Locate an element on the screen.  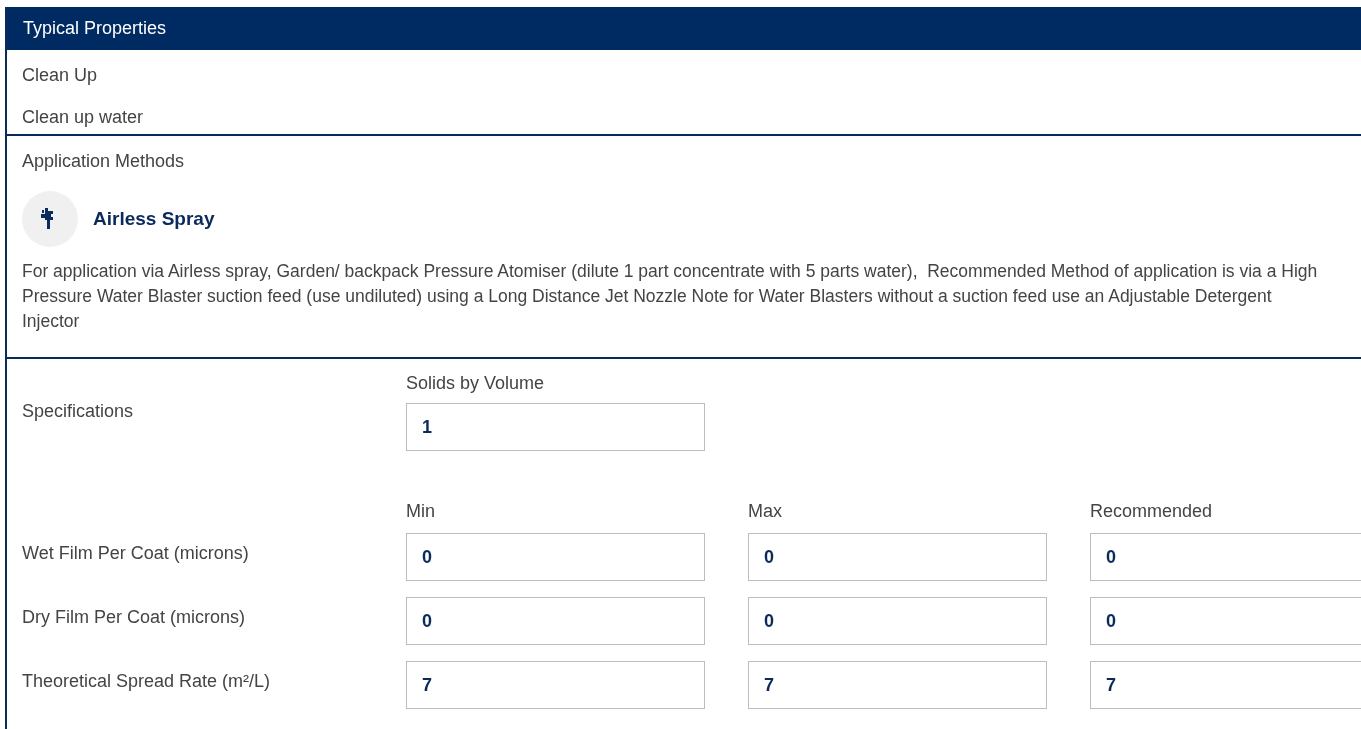
method-description: For application via Airless spray, Garden/ backpack Pressure Atomiser (dilute 1 part concentrate with 5 parts water), Recommended Method of application is via a High Pressure Water Blaster suction feed (use undiluted) using a Long Distance Jet Nozzle Note for Water Blasters without a suction feed use an Adjustable Detergent Injector is located at coordinates (670, 296).